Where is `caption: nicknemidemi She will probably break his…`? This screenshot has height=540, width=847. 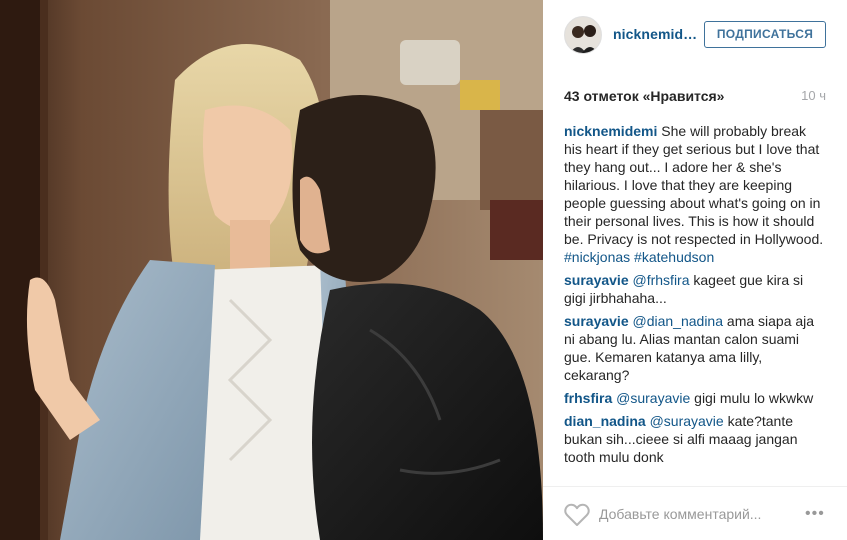 caption: nicknemidemi She will probably break his… is located at coordinates (695, 194).